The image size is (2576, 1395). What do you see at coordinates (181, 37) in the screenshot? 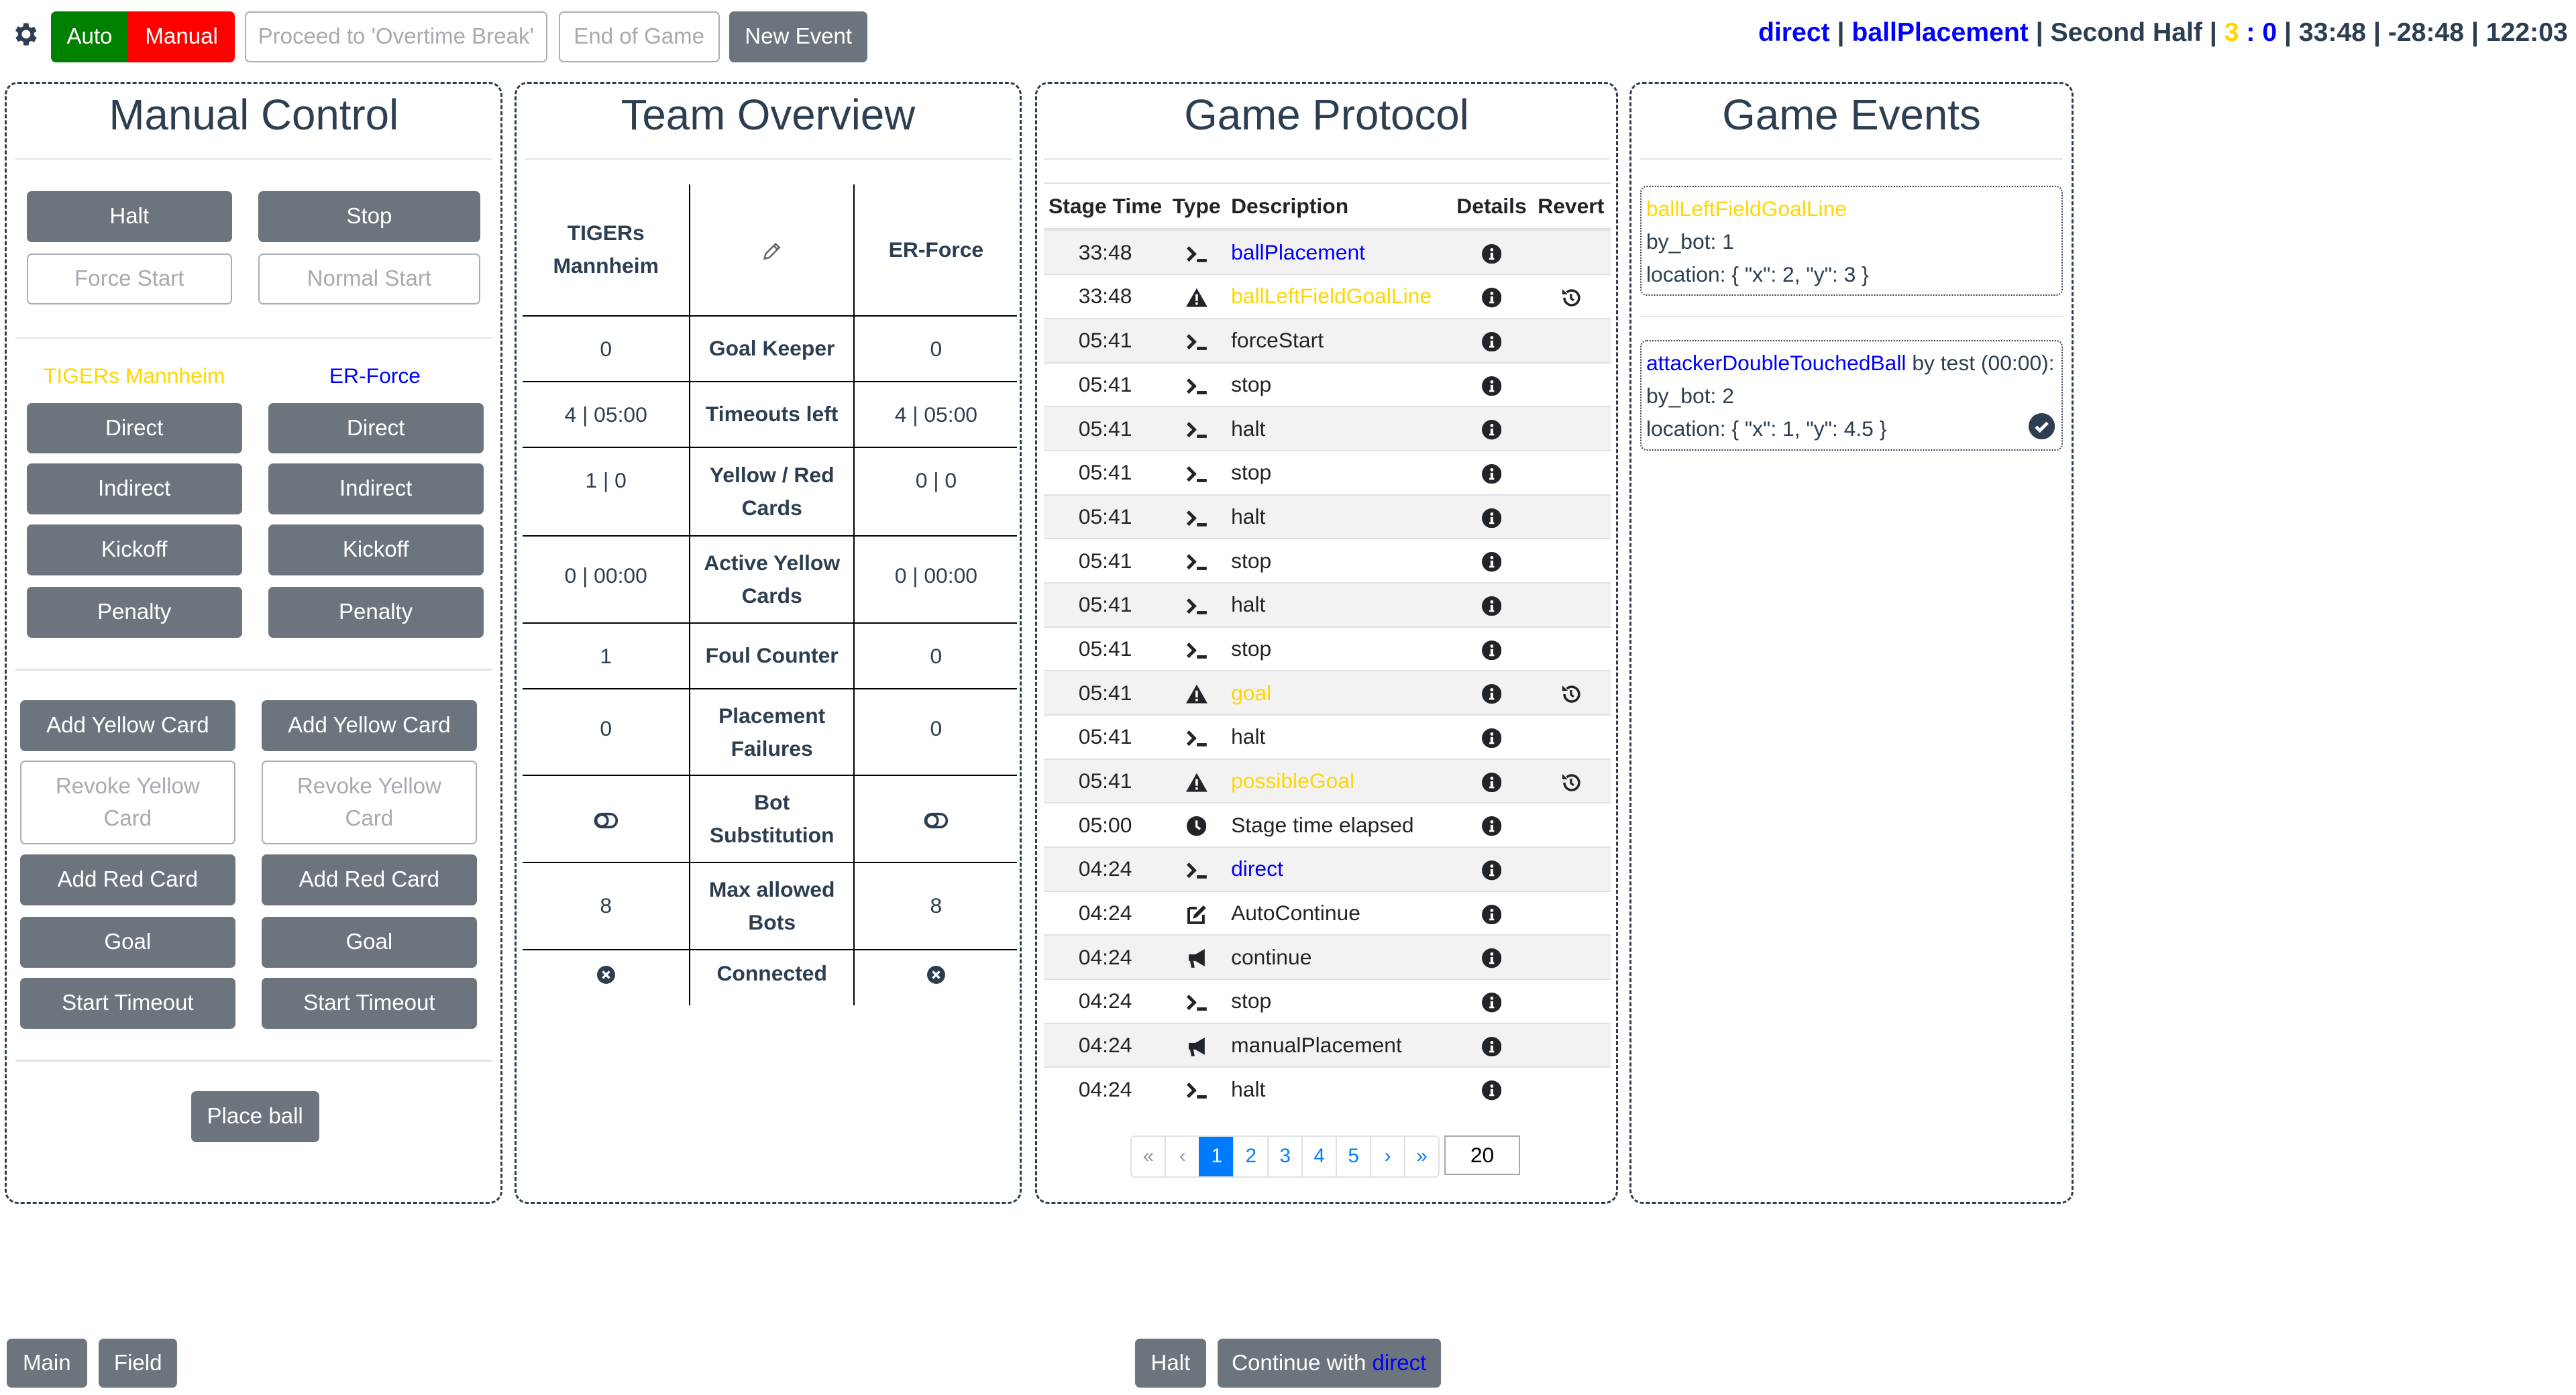
I see `manual-mode-button: Manual` at bounding box center [181, 37].